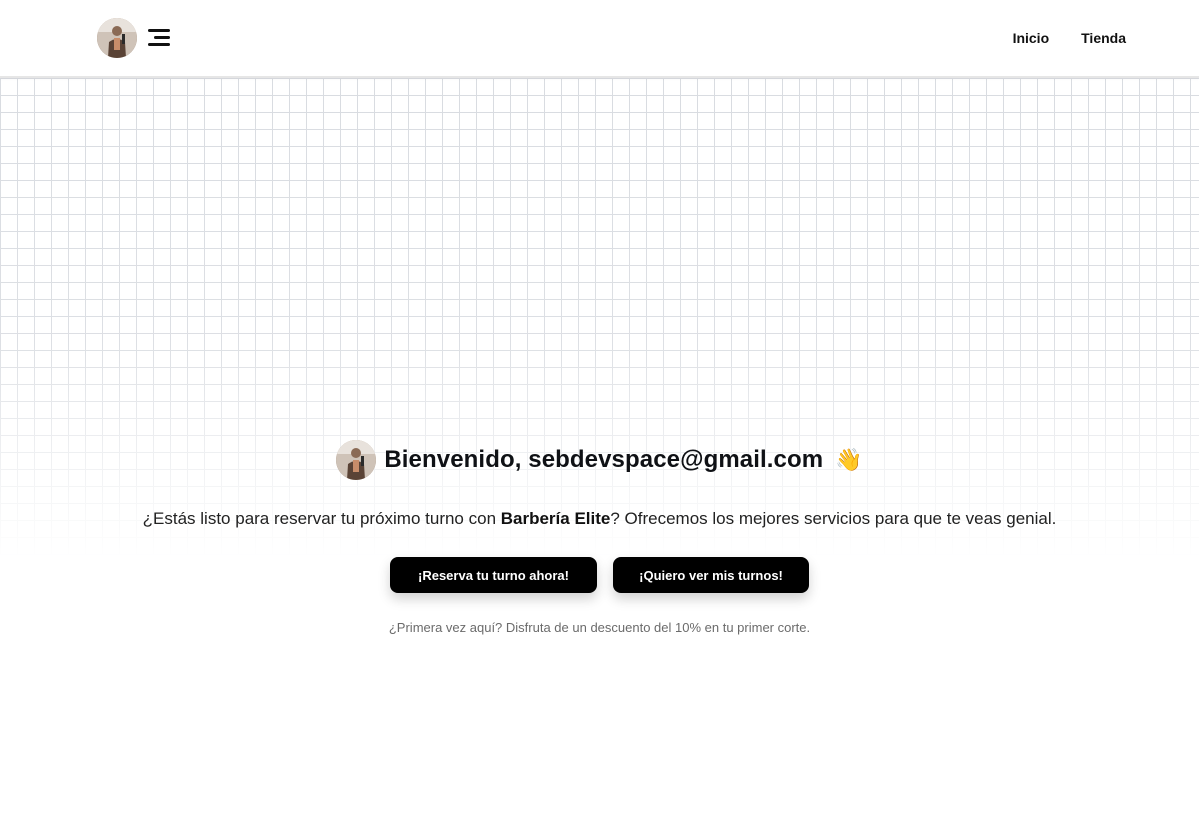  What do you see at coordinates (1103, 38) in the screenshot?
I see `nav-link-tienda: Tienda` at bounding box center [1103, 38].